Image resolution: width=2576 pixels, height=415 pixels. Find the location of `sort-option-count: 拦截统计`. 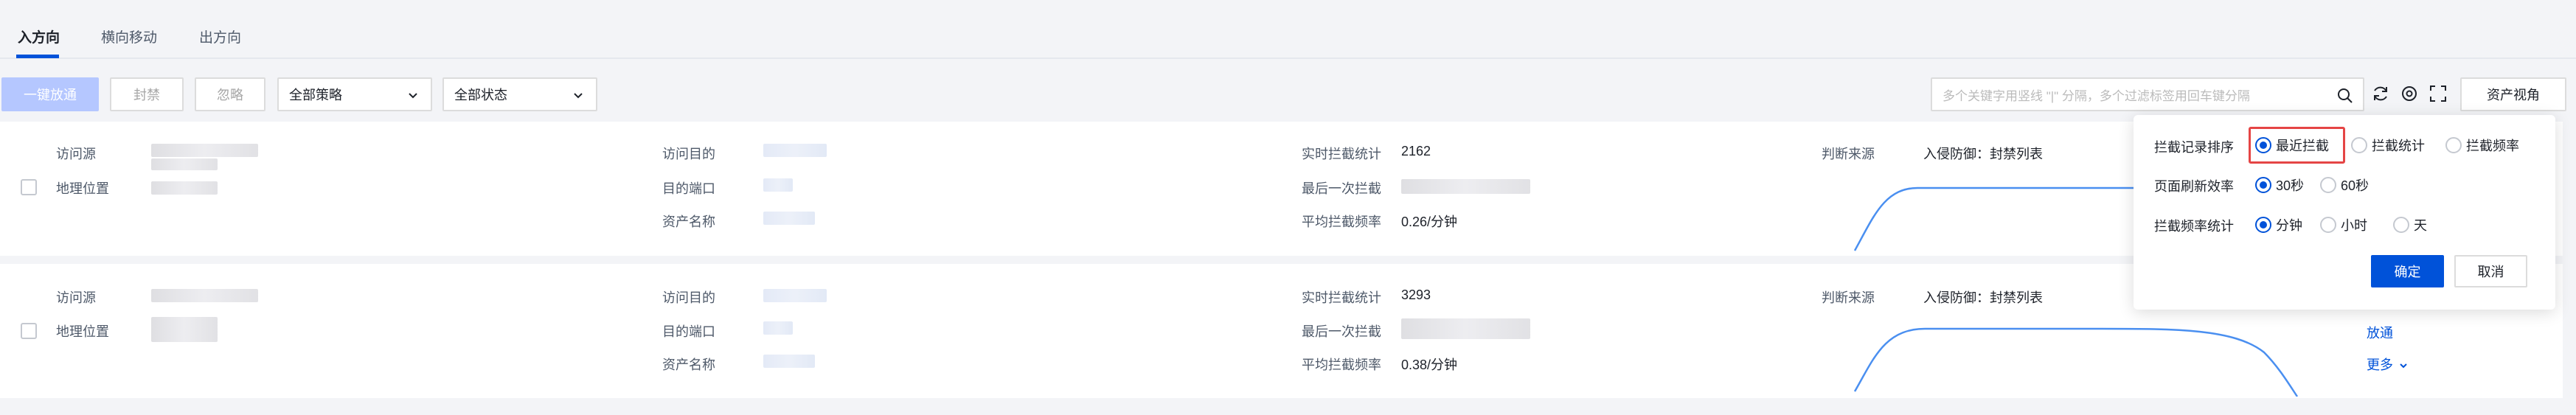

sort-option-count: 拦截统计 is located at coordinates (2388, 145).